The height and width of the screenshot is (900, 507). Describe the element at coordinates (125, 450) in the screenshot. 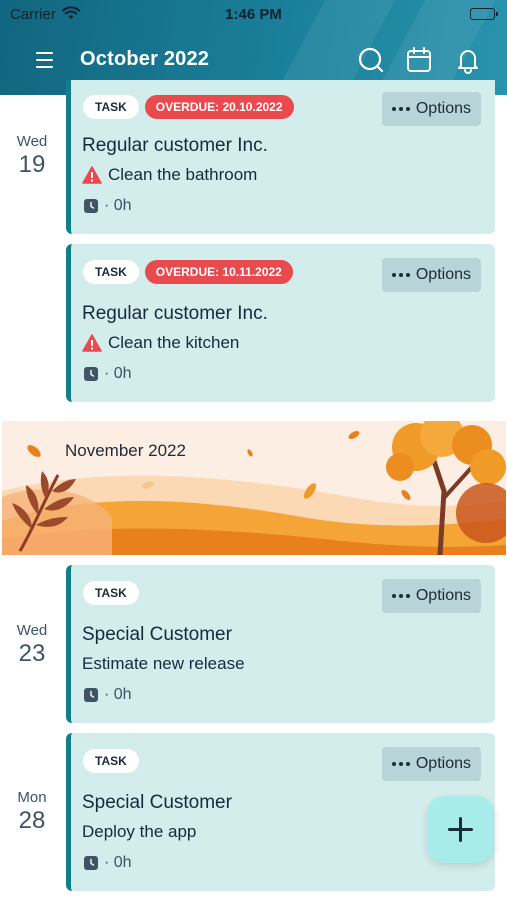

I see `month-title: November 2022` at that location.